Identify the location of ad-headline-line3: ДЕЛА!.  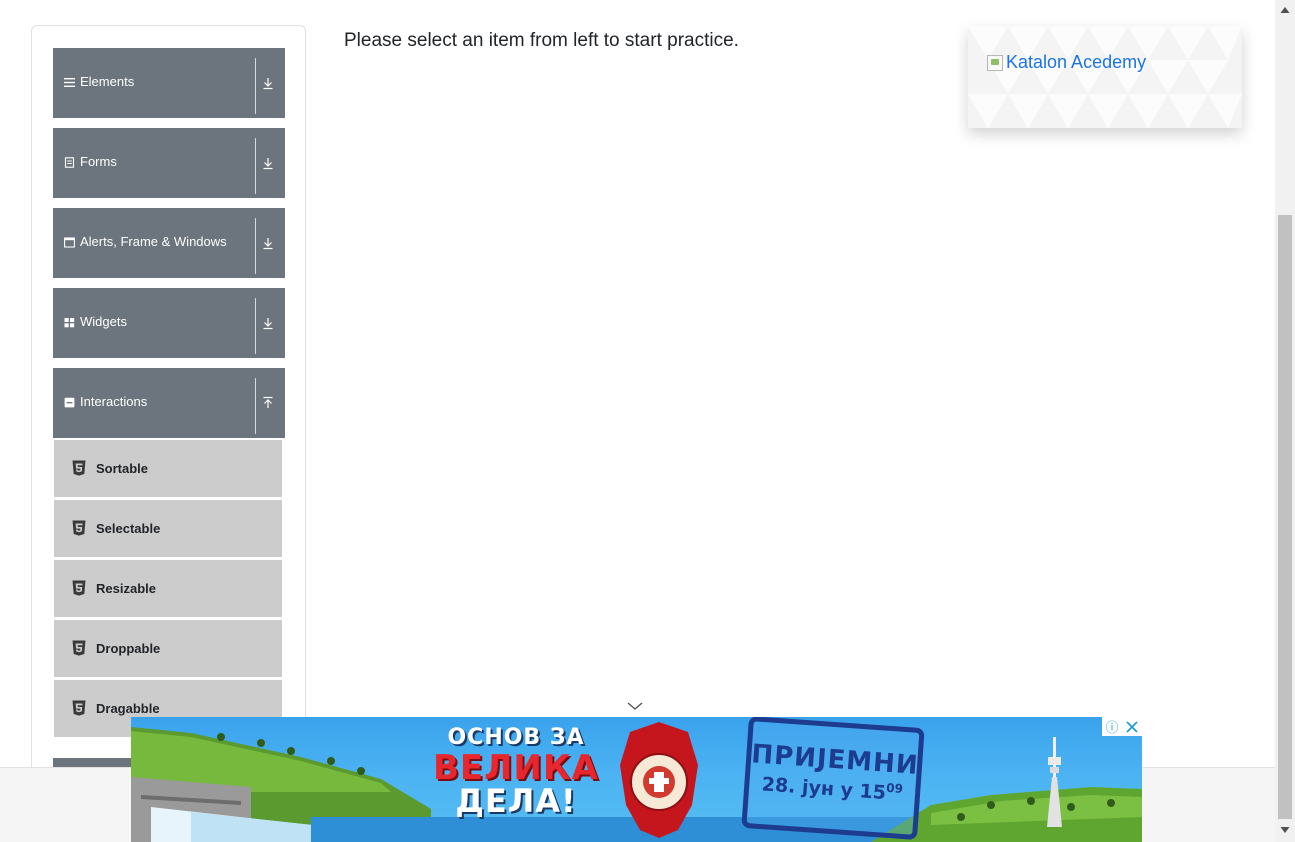
(516, 801).